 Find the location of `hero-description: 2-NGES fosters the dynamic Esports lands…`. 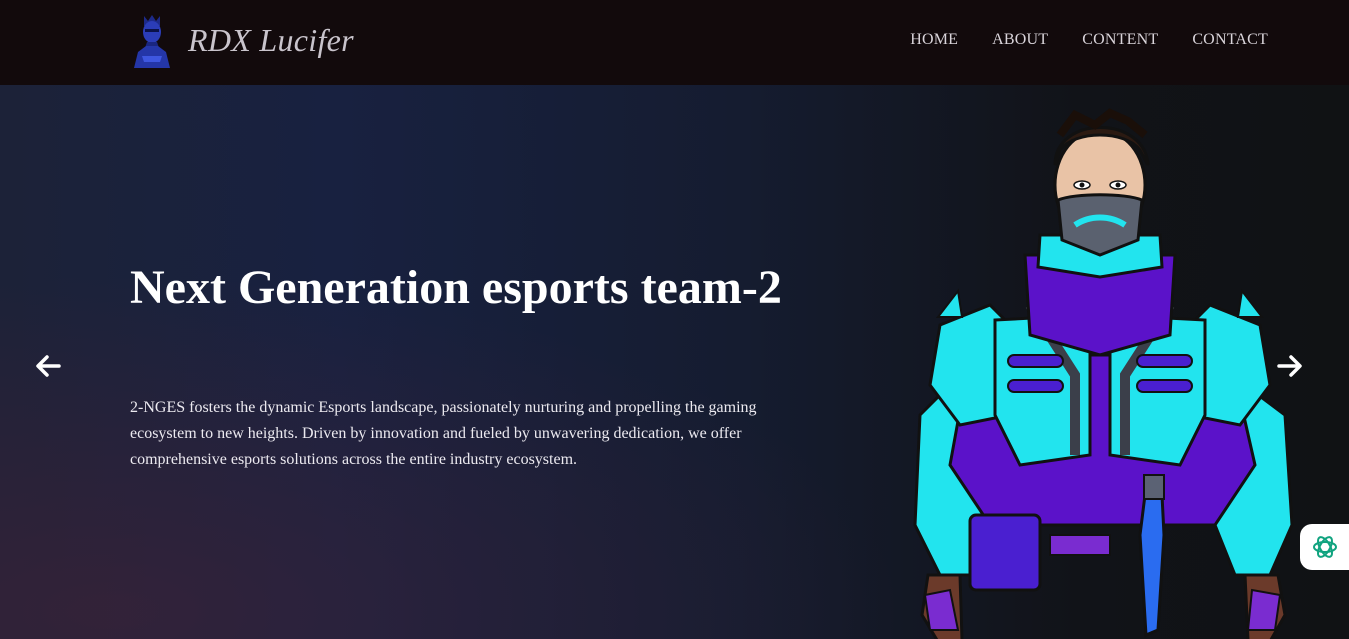

hero-description: 2-NGES fosters the dynamic Esports lands… is located at coordinates (443, 433).